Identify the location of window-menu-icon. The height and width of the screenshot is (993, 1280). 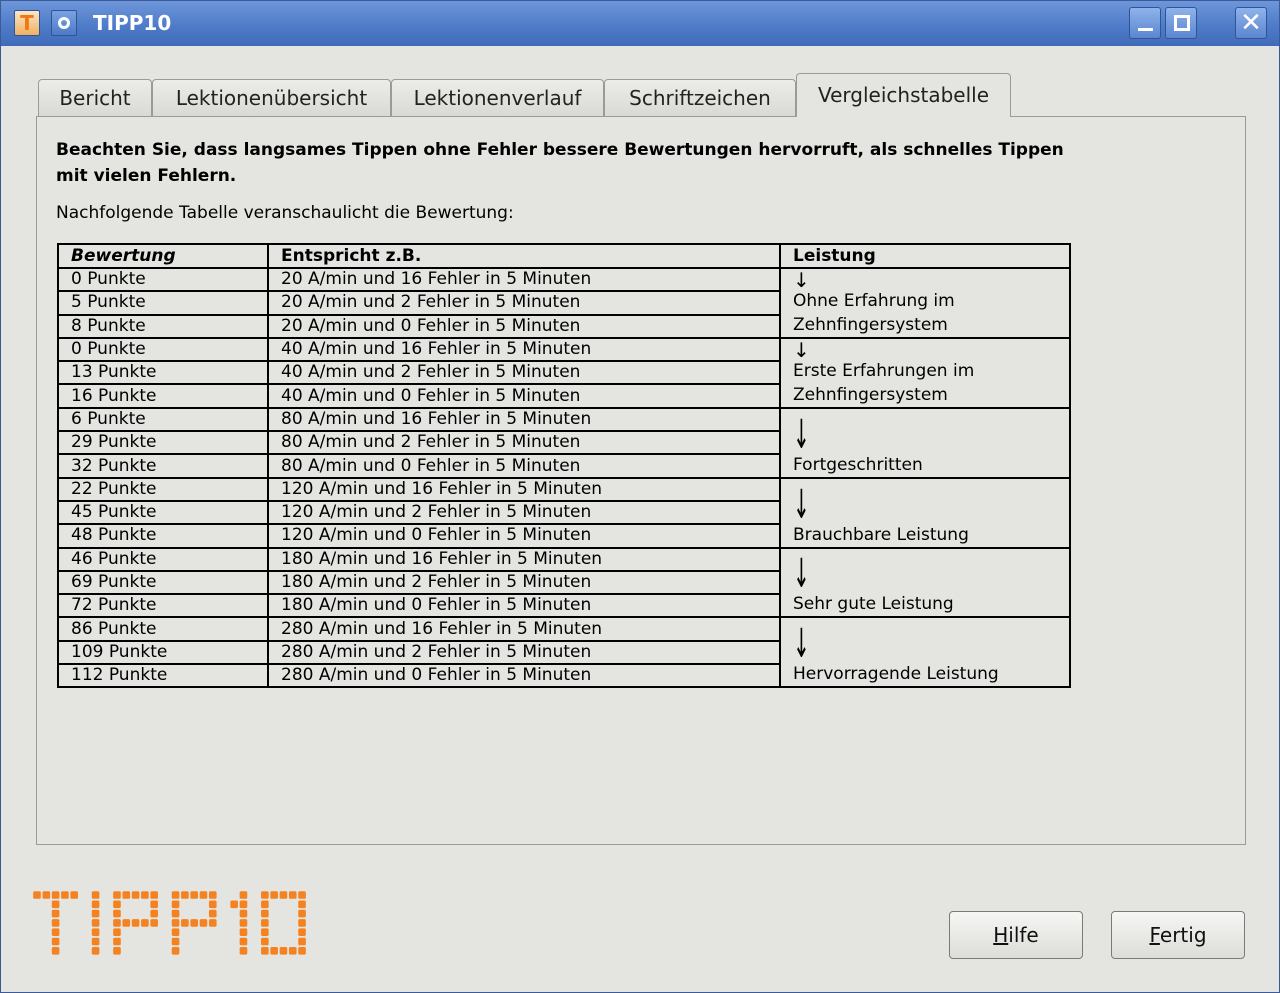
(64, 23).